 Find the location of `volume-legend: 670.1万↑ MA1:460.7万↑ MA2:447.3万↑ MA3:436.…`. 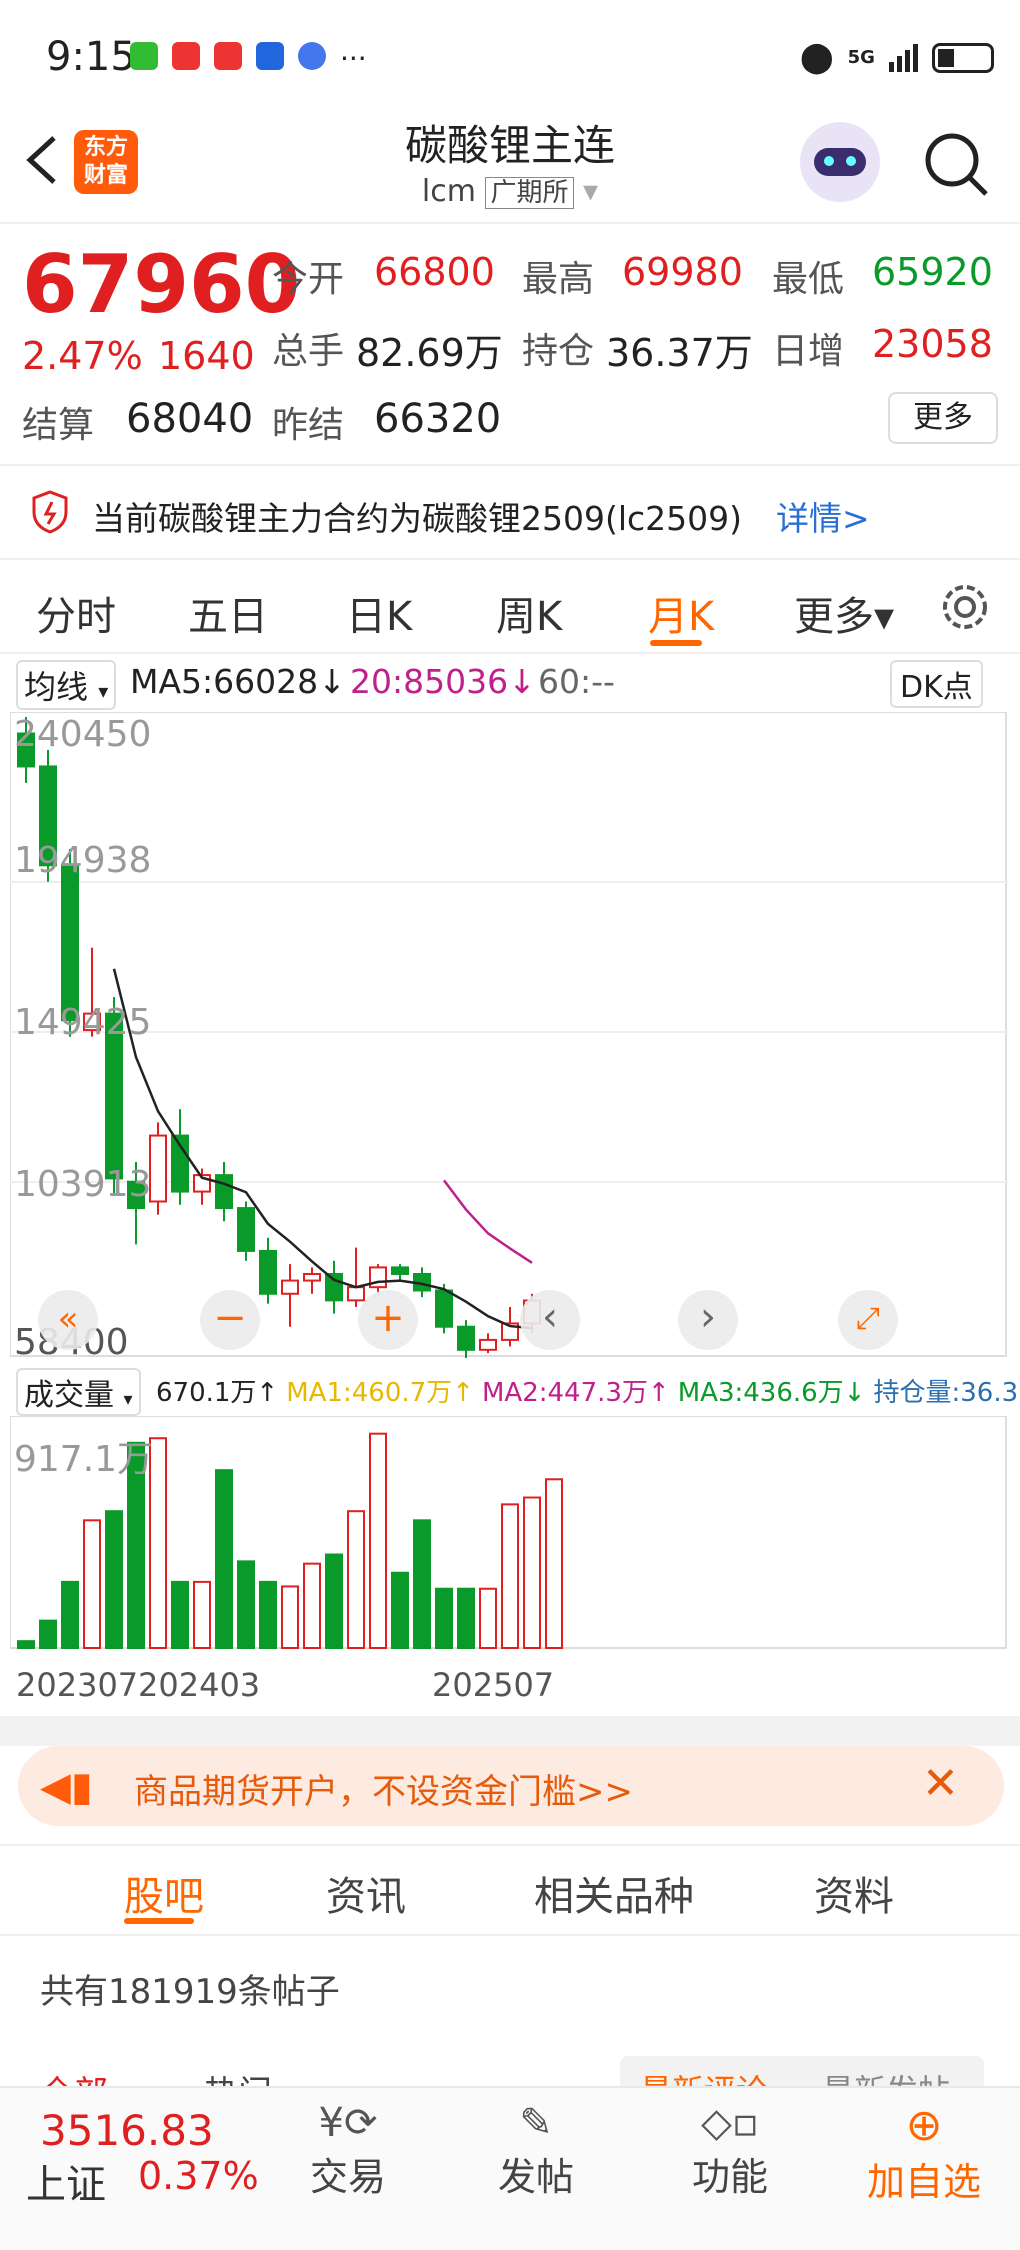

volume-legend: 670.1万↑ MA1:460.7万↑ MA2:447.3万↑ MA3:436.… is located at coordinates (588, 1390).